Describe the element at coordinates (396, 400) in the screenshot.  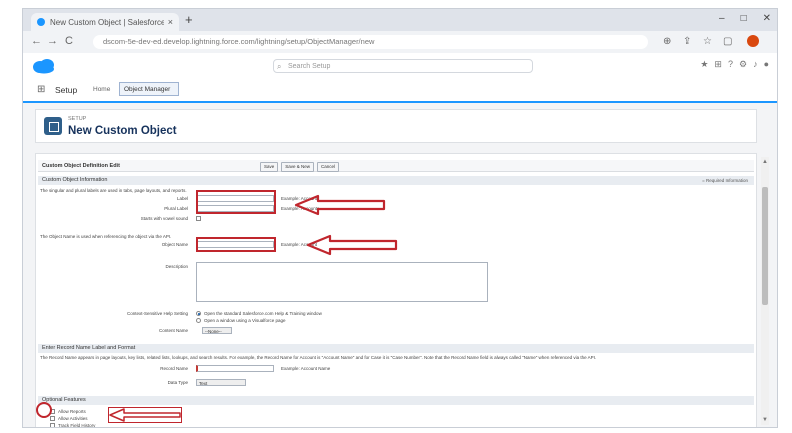
I see `section-optional-features: Optional Features` at that location.